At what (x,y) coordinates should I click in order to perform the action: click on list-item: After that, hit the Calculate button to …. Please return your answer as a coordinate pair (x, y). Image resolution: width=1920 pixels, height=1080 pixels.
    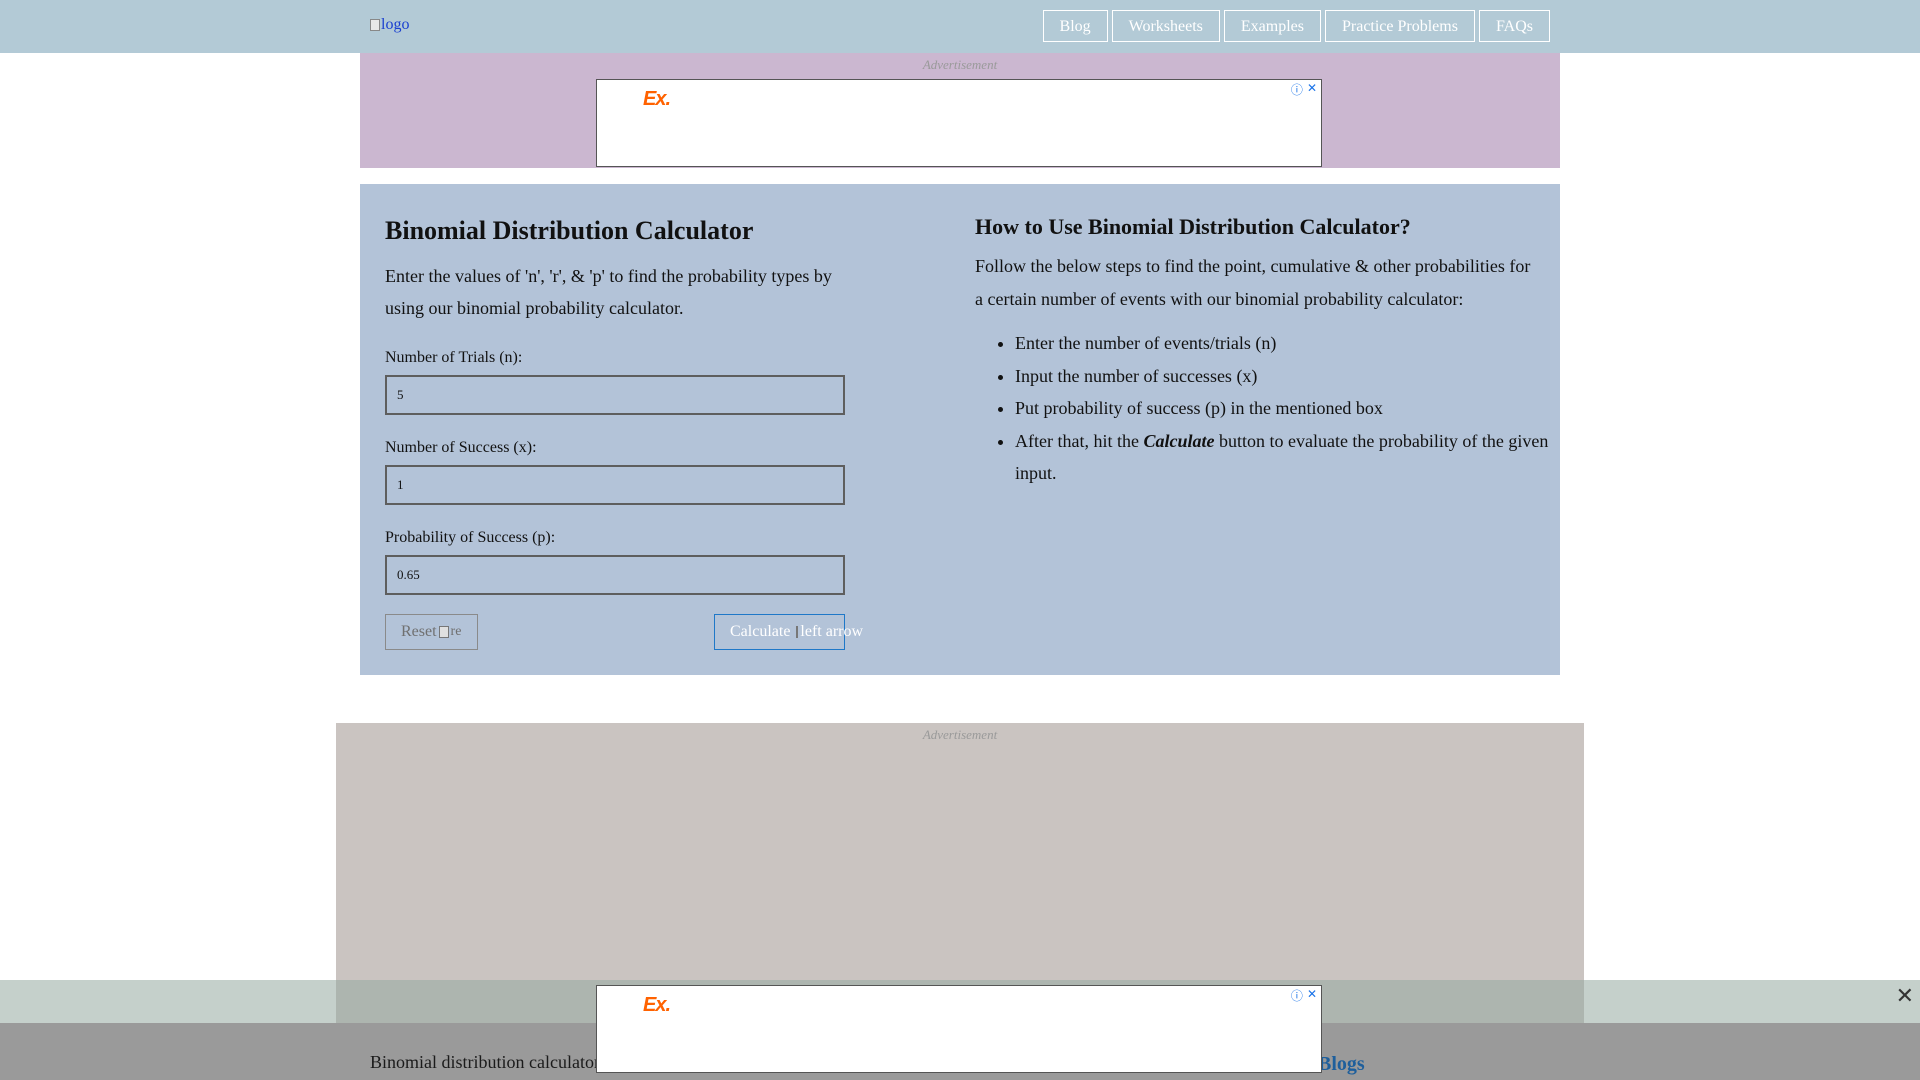
    Looking at the image, I should click on (1295, 457).